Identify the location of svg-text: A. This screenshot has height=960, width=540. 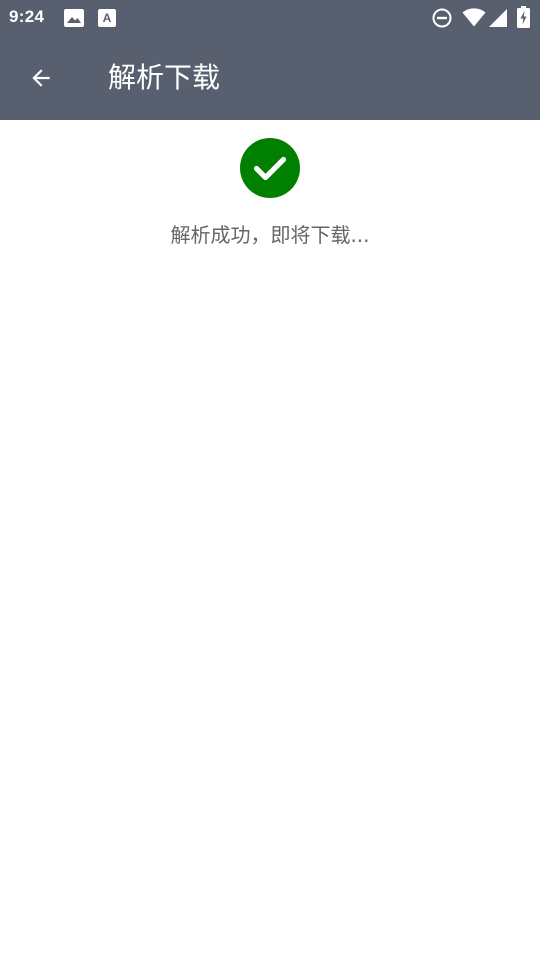
(107, 18).